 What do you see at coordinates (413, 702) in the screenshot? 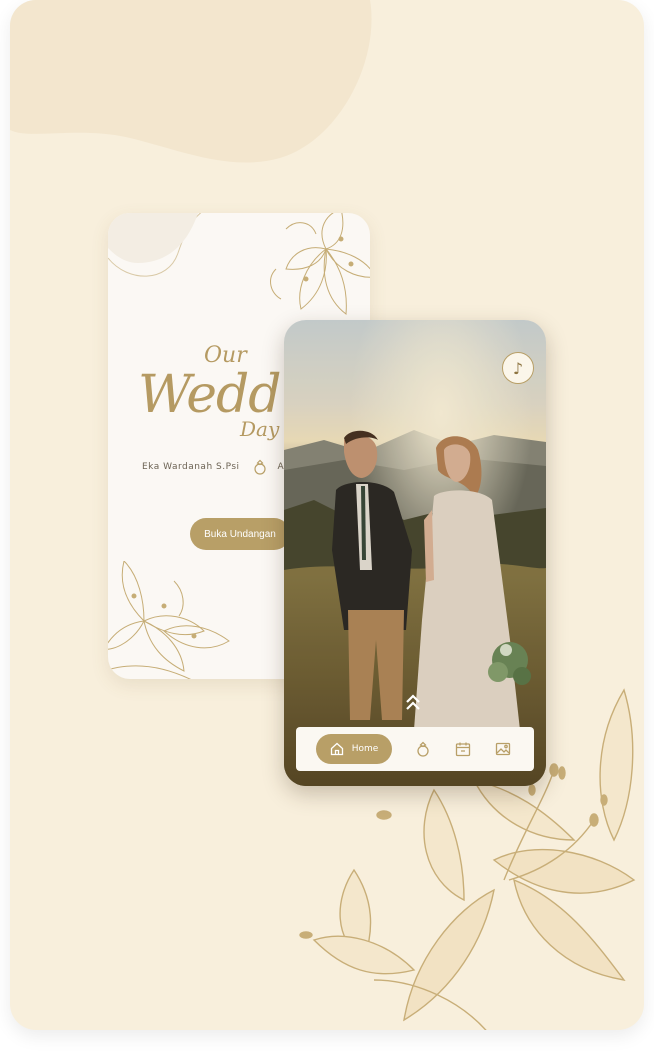
I see `chevron-up-icon` at bounding box center [413, 702].